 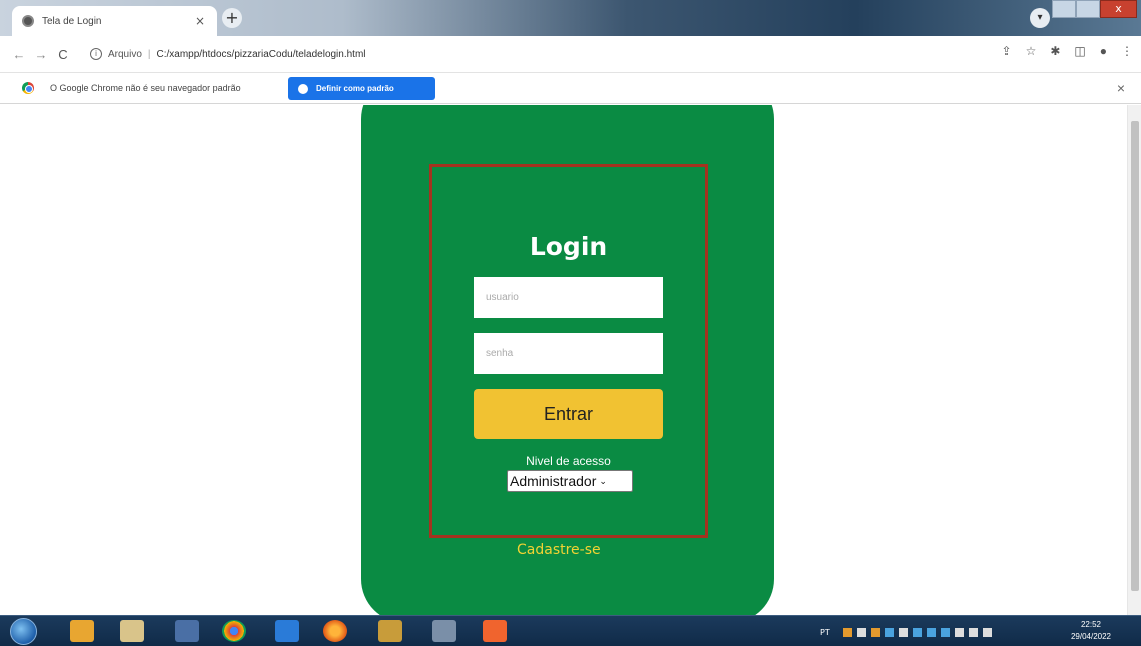 What do you see at coordinates (287, 631) in the screenshot?
I see `vscode-icon` at bounding box center [287, 631].